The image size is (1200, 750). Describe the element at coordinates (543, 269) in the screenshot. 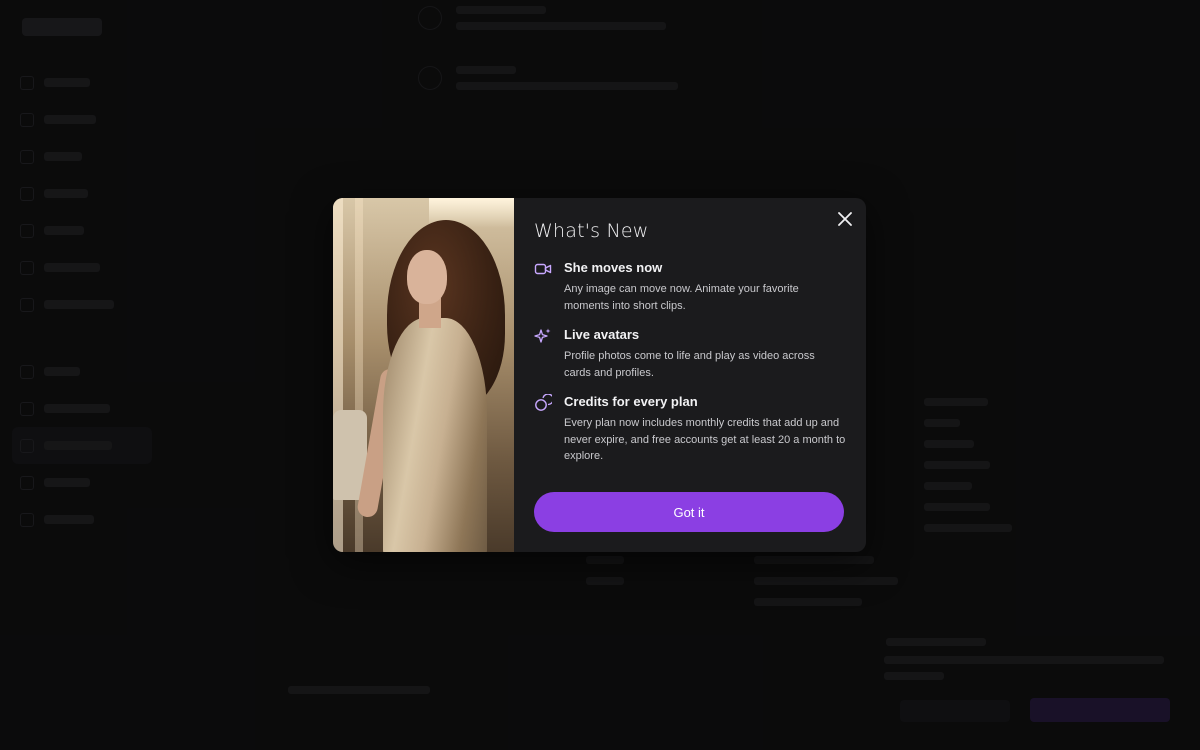

I see `video-camera-icon` at that location.